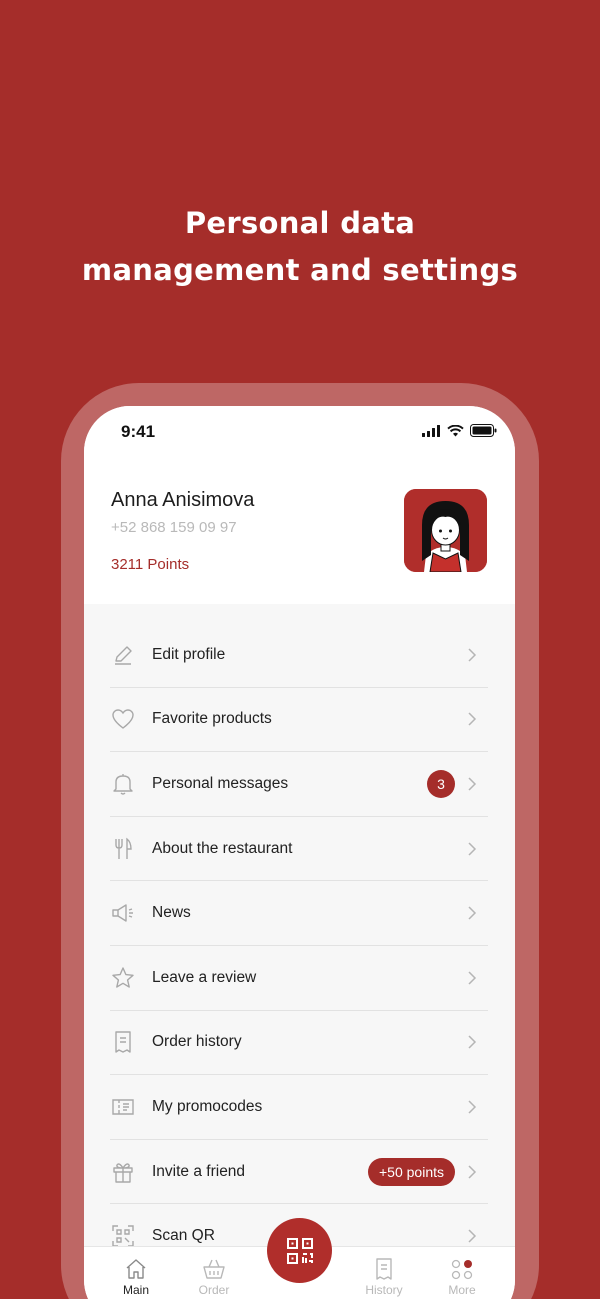  Describe the element at coordinates (222, 848) in the screenshot. I see `menu-label: About the restaurant` at that location.